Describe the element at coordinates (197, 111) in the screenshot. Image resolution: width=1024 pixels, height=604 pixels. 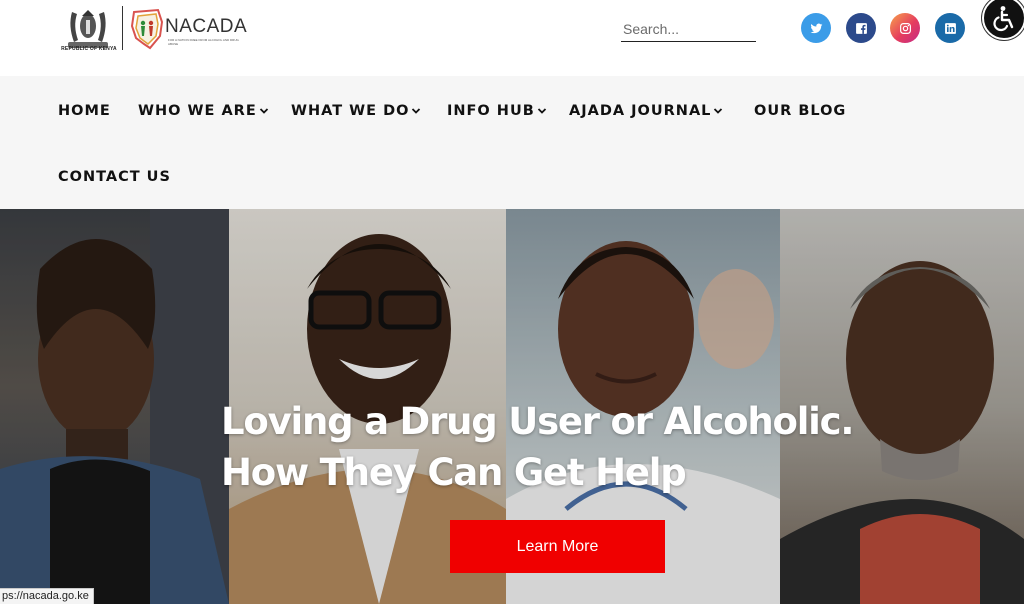
I see `nav-item-label: WHO WE ARE` at that location.